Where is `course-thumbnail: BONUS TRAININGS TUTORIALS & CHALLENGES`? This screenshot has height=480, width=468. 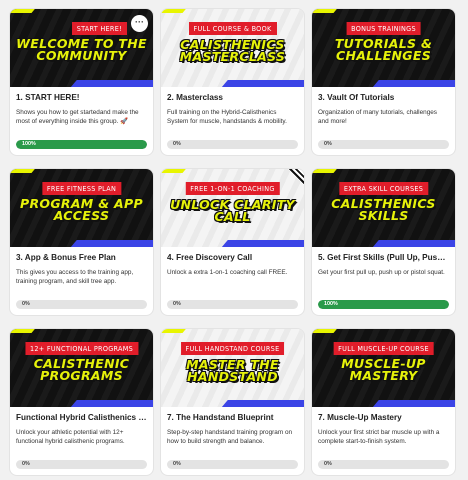
course-thumbnail: BONUS TRAININGS TUTORIALS & CHALLENGES is located at coordinates (383, 48).